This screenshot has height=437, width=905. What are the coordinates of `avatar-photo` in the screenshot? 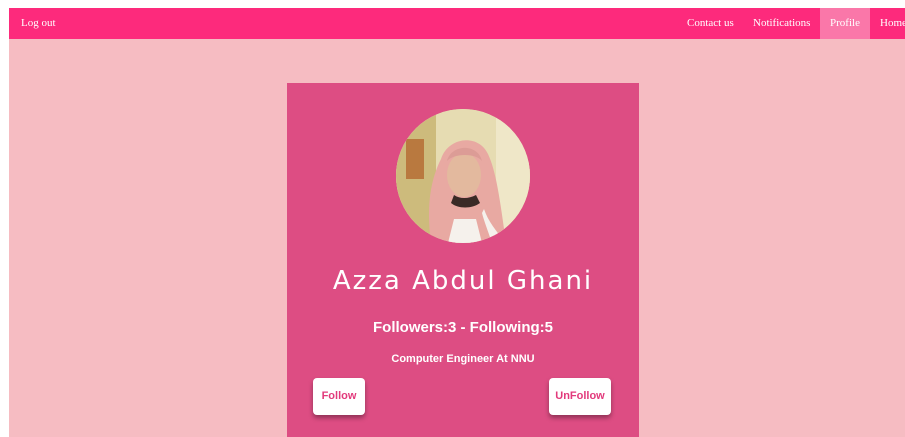 It's located at (463, 176).